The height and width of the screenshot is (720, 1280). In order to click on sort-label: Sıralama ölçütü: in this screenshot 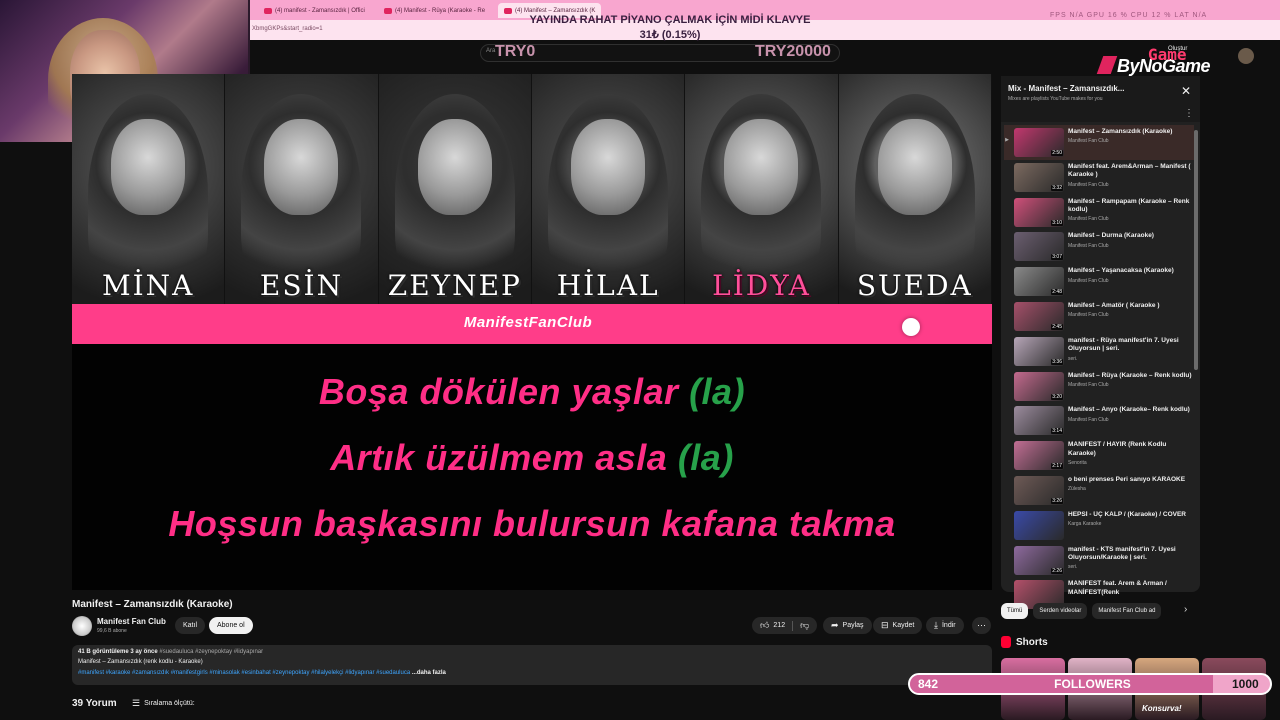, I will do `click(169, 703)`.